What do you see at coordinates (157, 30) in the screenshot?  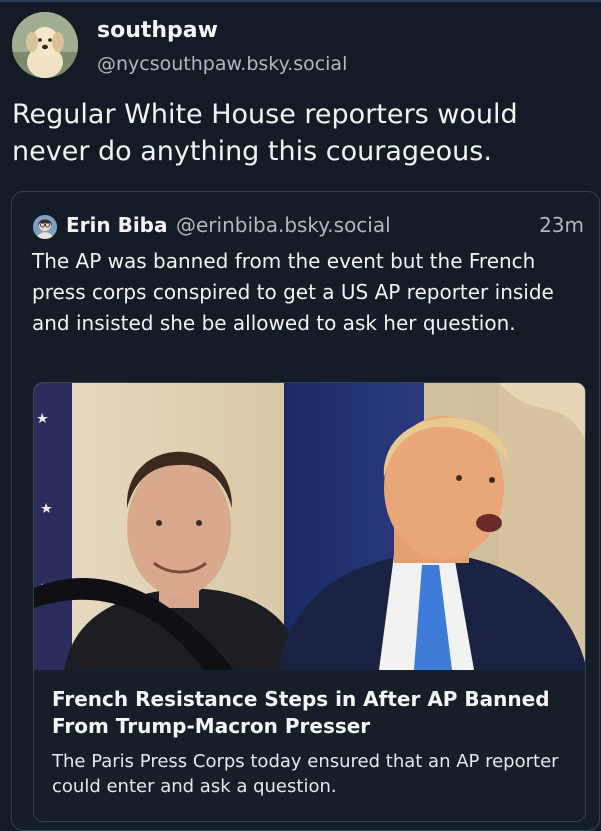 I see `author-display-name: southpaw` at bounding box center [157, 30].